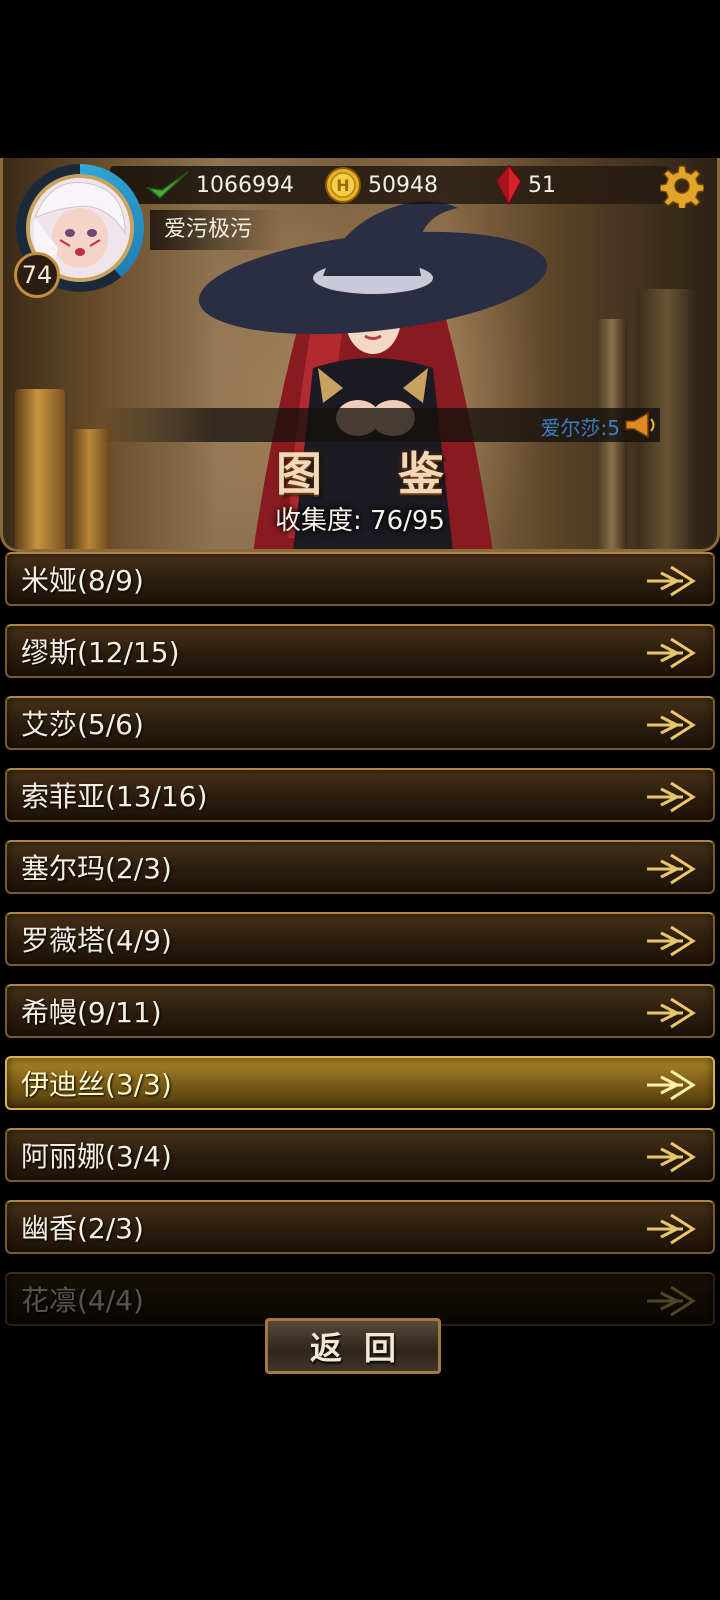 This screenshot has height=1600, width=720. What do you see at coordinates (374, 474) in the screenshot?
I see `page-title: 图 鉴` at bounding box center [374, 474].